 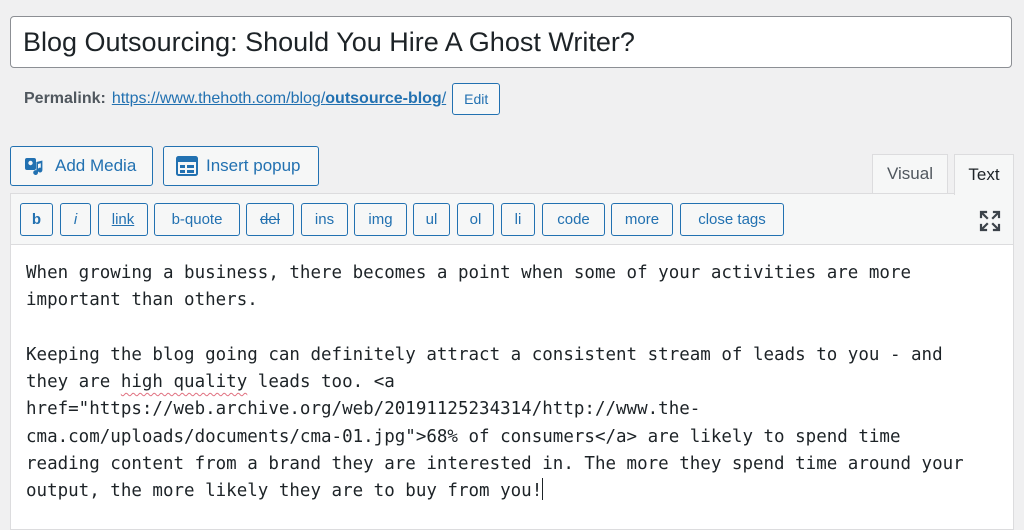 I want to click on quicktag-bold-button: b, so click(x=36, y=219).